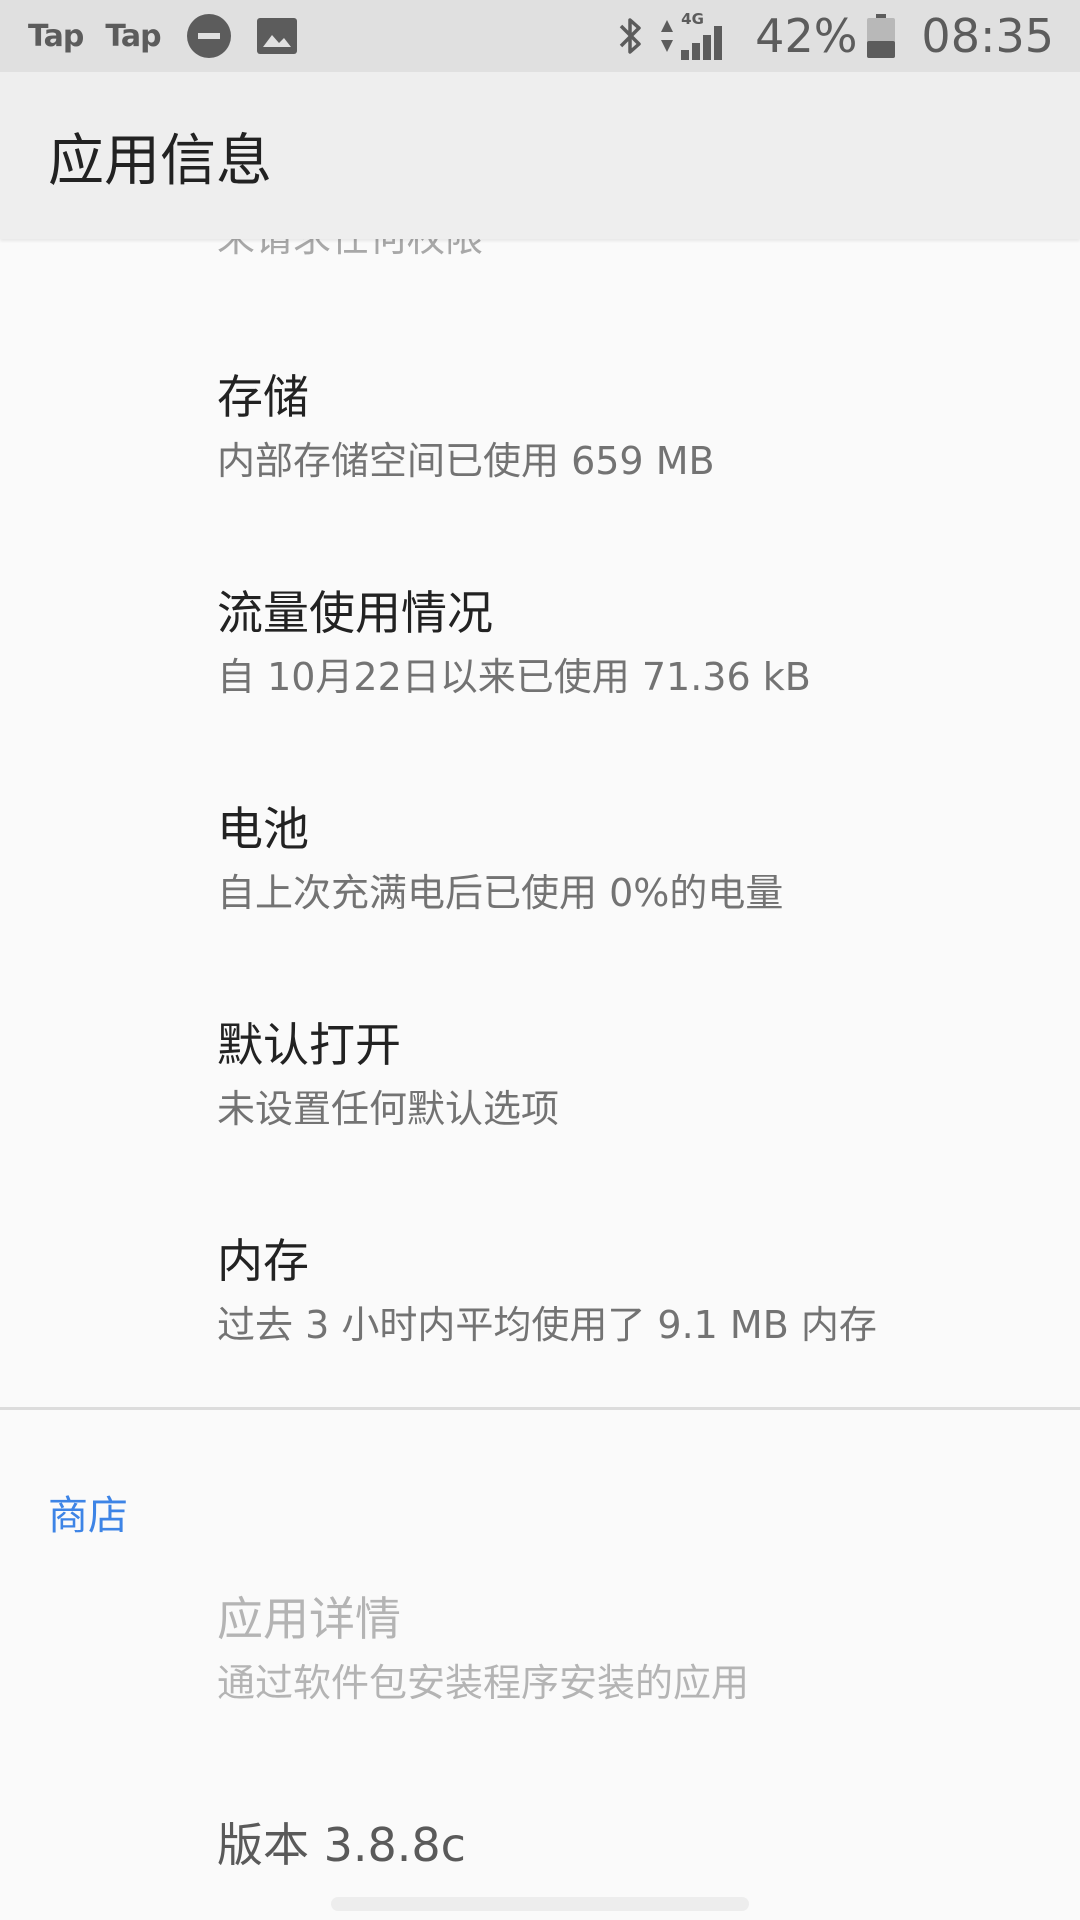 This screenshot has width=1080, height=1920. I want to click on cell-signal-group: 4G, so click(695, 35).